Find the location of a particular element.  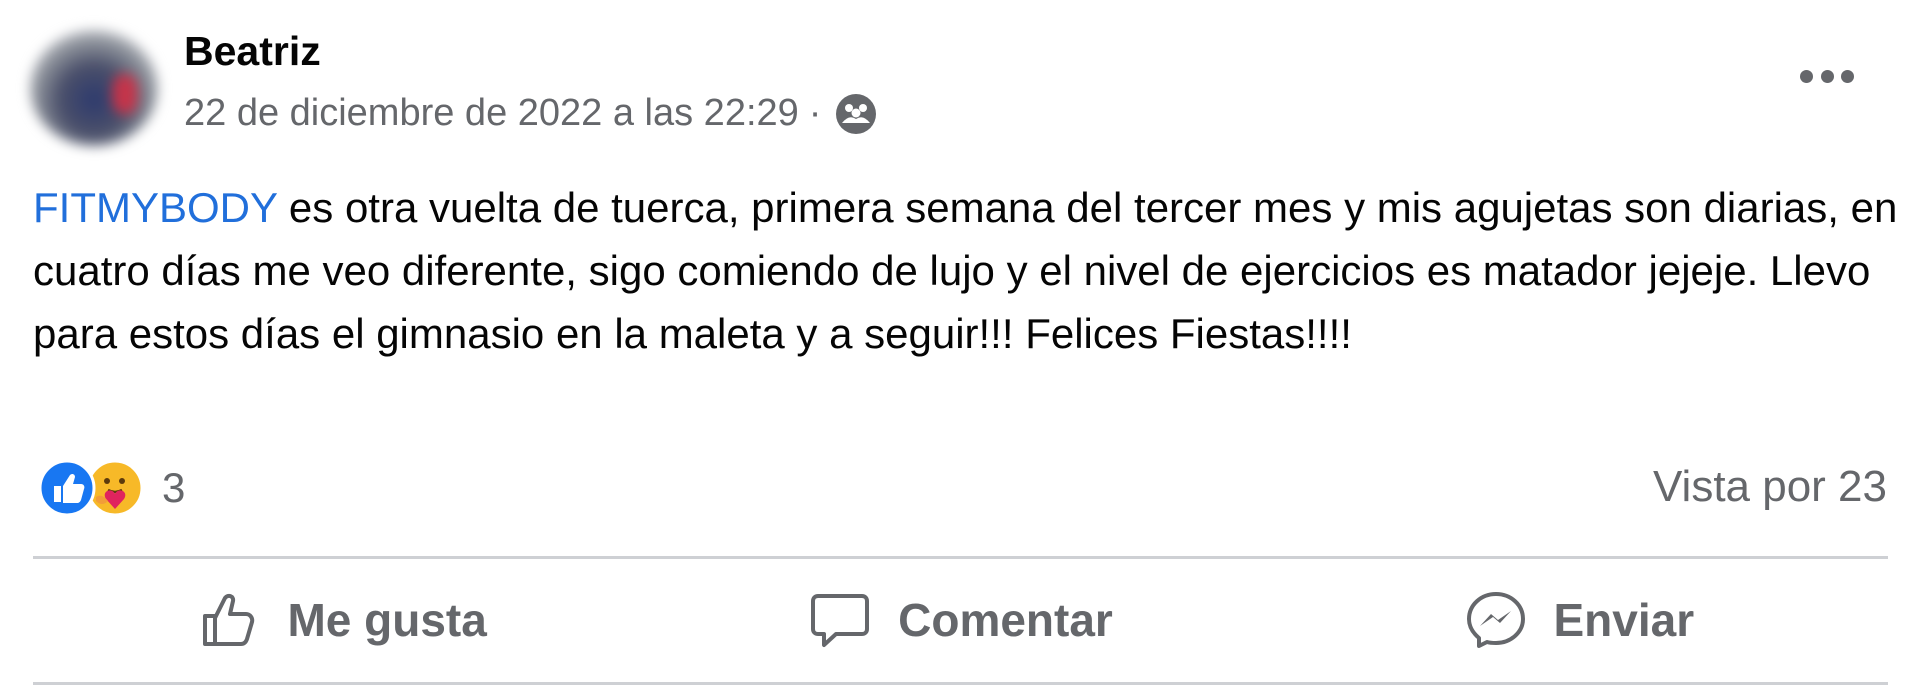

like-label: Me gusta is located at coordinates (387, 620).